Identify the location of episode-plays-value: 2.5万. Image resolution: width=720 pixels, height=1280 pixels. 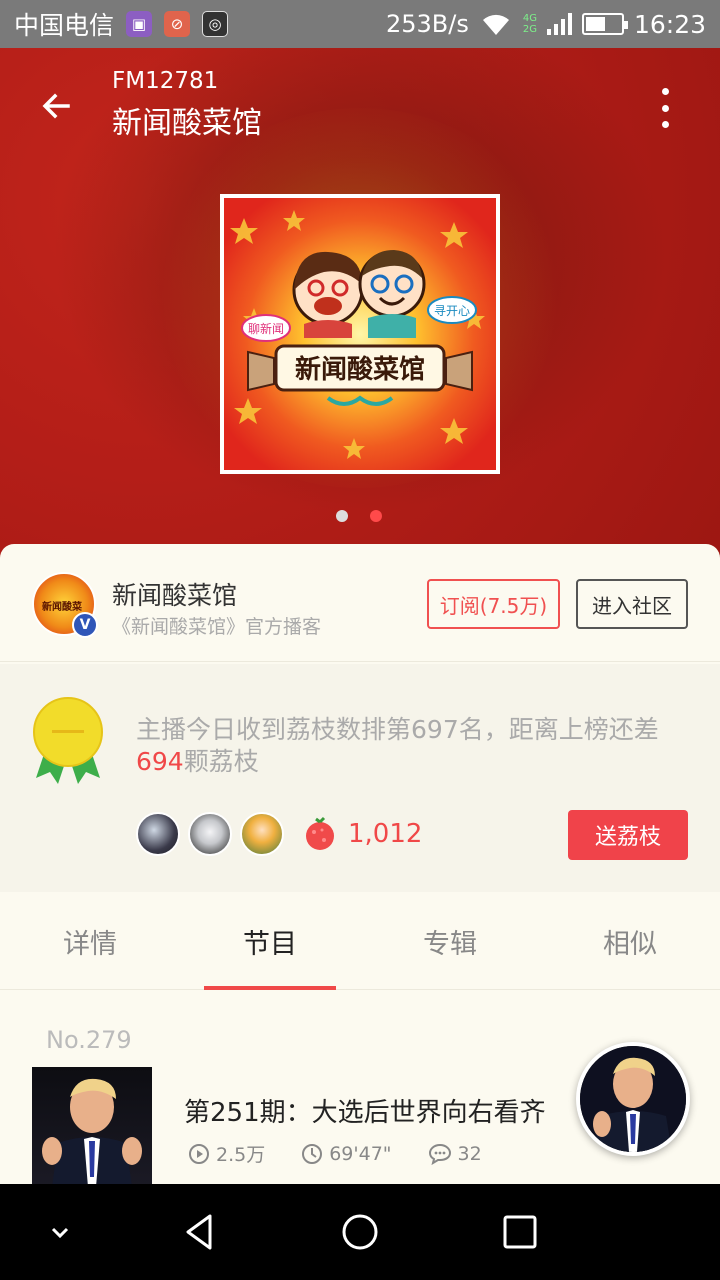
(241, 1155).